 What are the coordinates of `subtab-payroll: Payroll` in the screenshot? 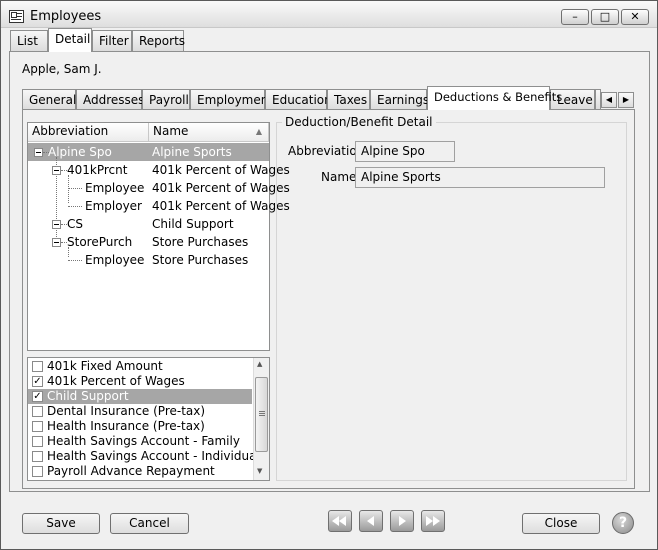 It's located at (166, 99).